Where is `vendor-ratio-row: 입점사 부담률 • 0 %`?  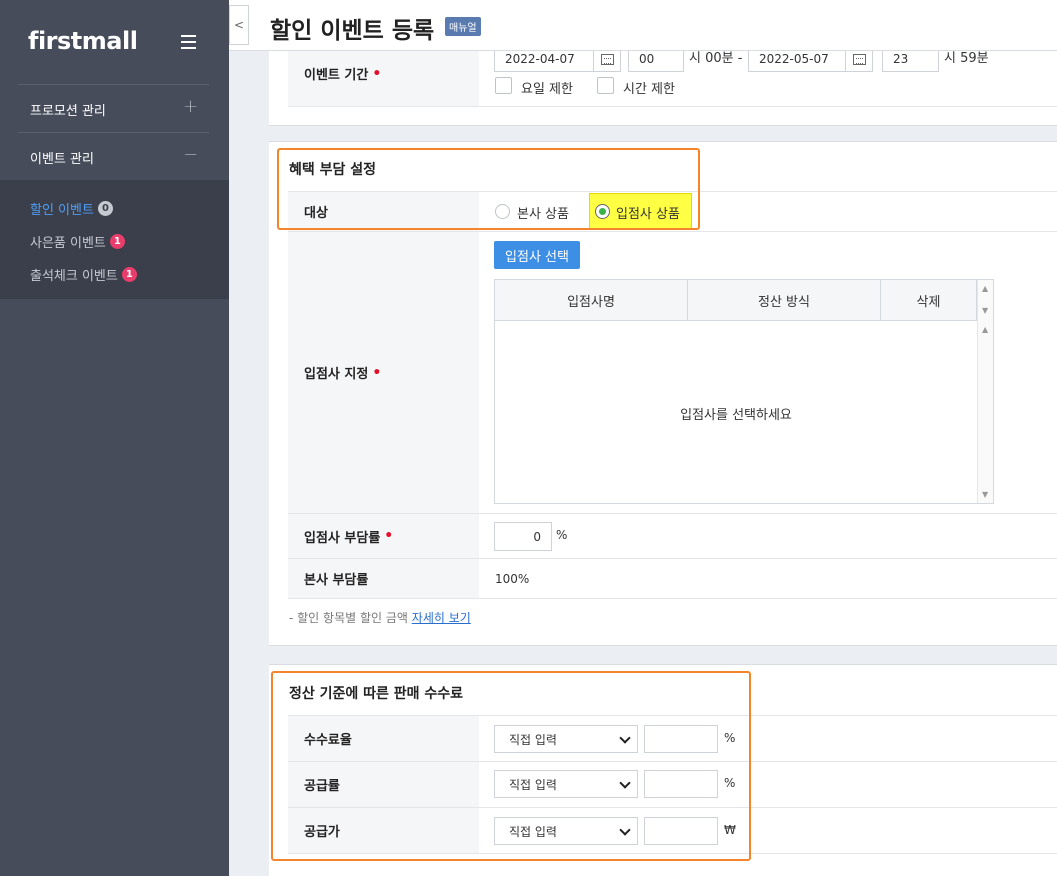
vendor-ratio-row: 입점사 부담률 • 0 % is located at coordinates (672, 536).